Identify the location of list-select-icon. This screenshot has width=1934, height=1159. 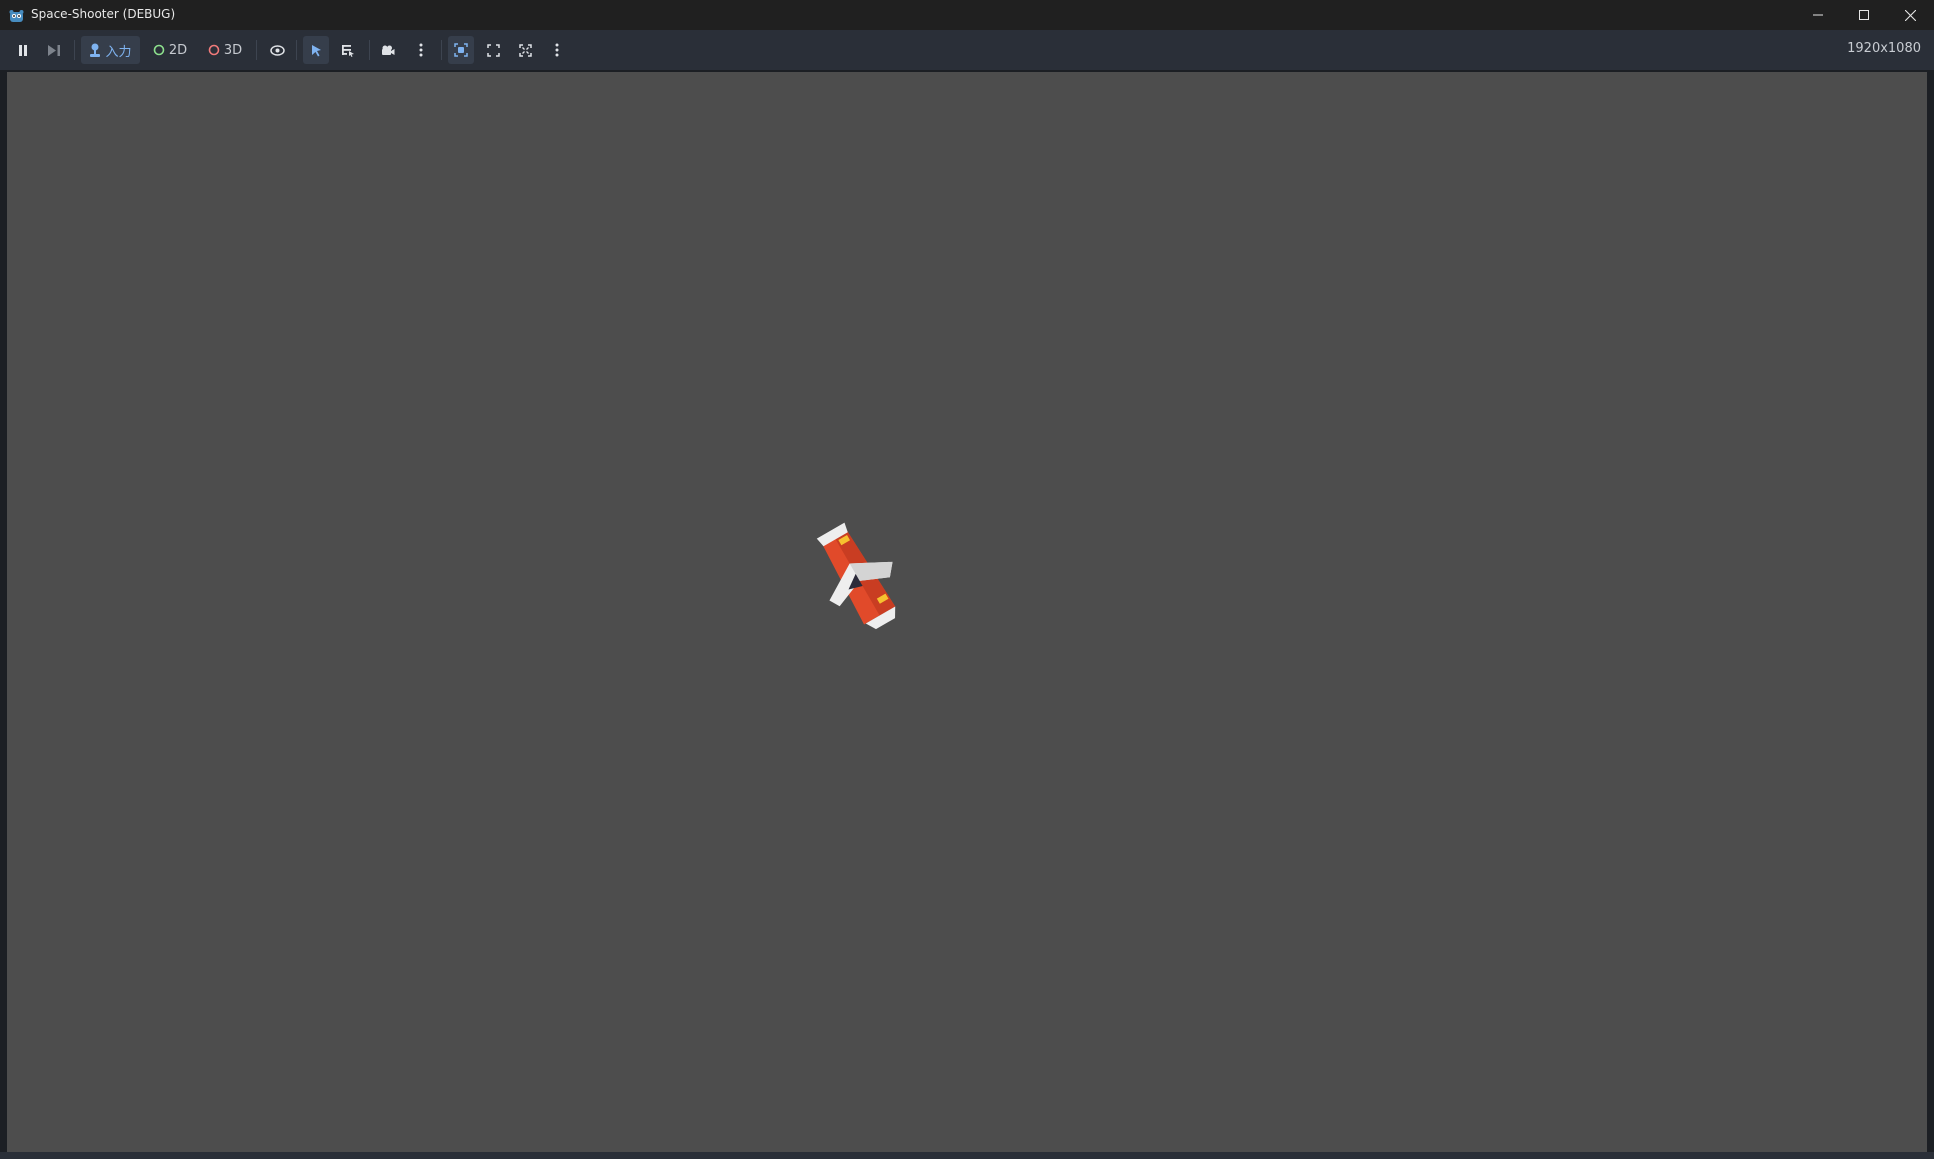
(348, 50).